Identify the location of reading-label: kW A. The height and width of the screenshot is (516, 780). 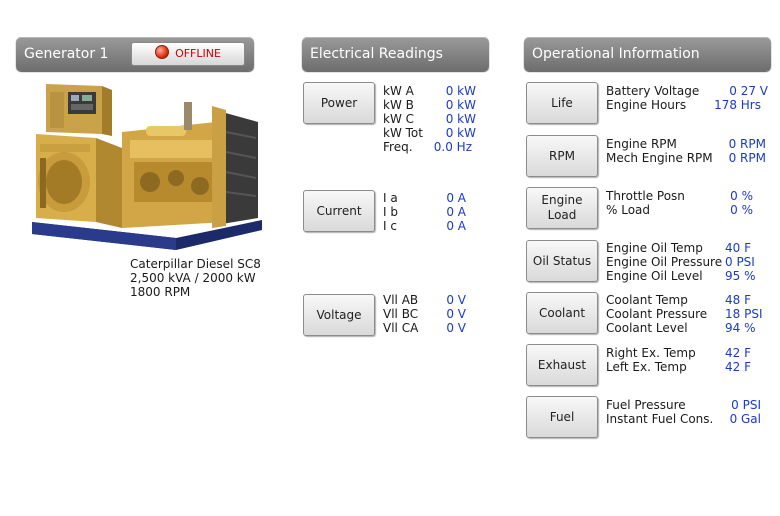
(398, 91).